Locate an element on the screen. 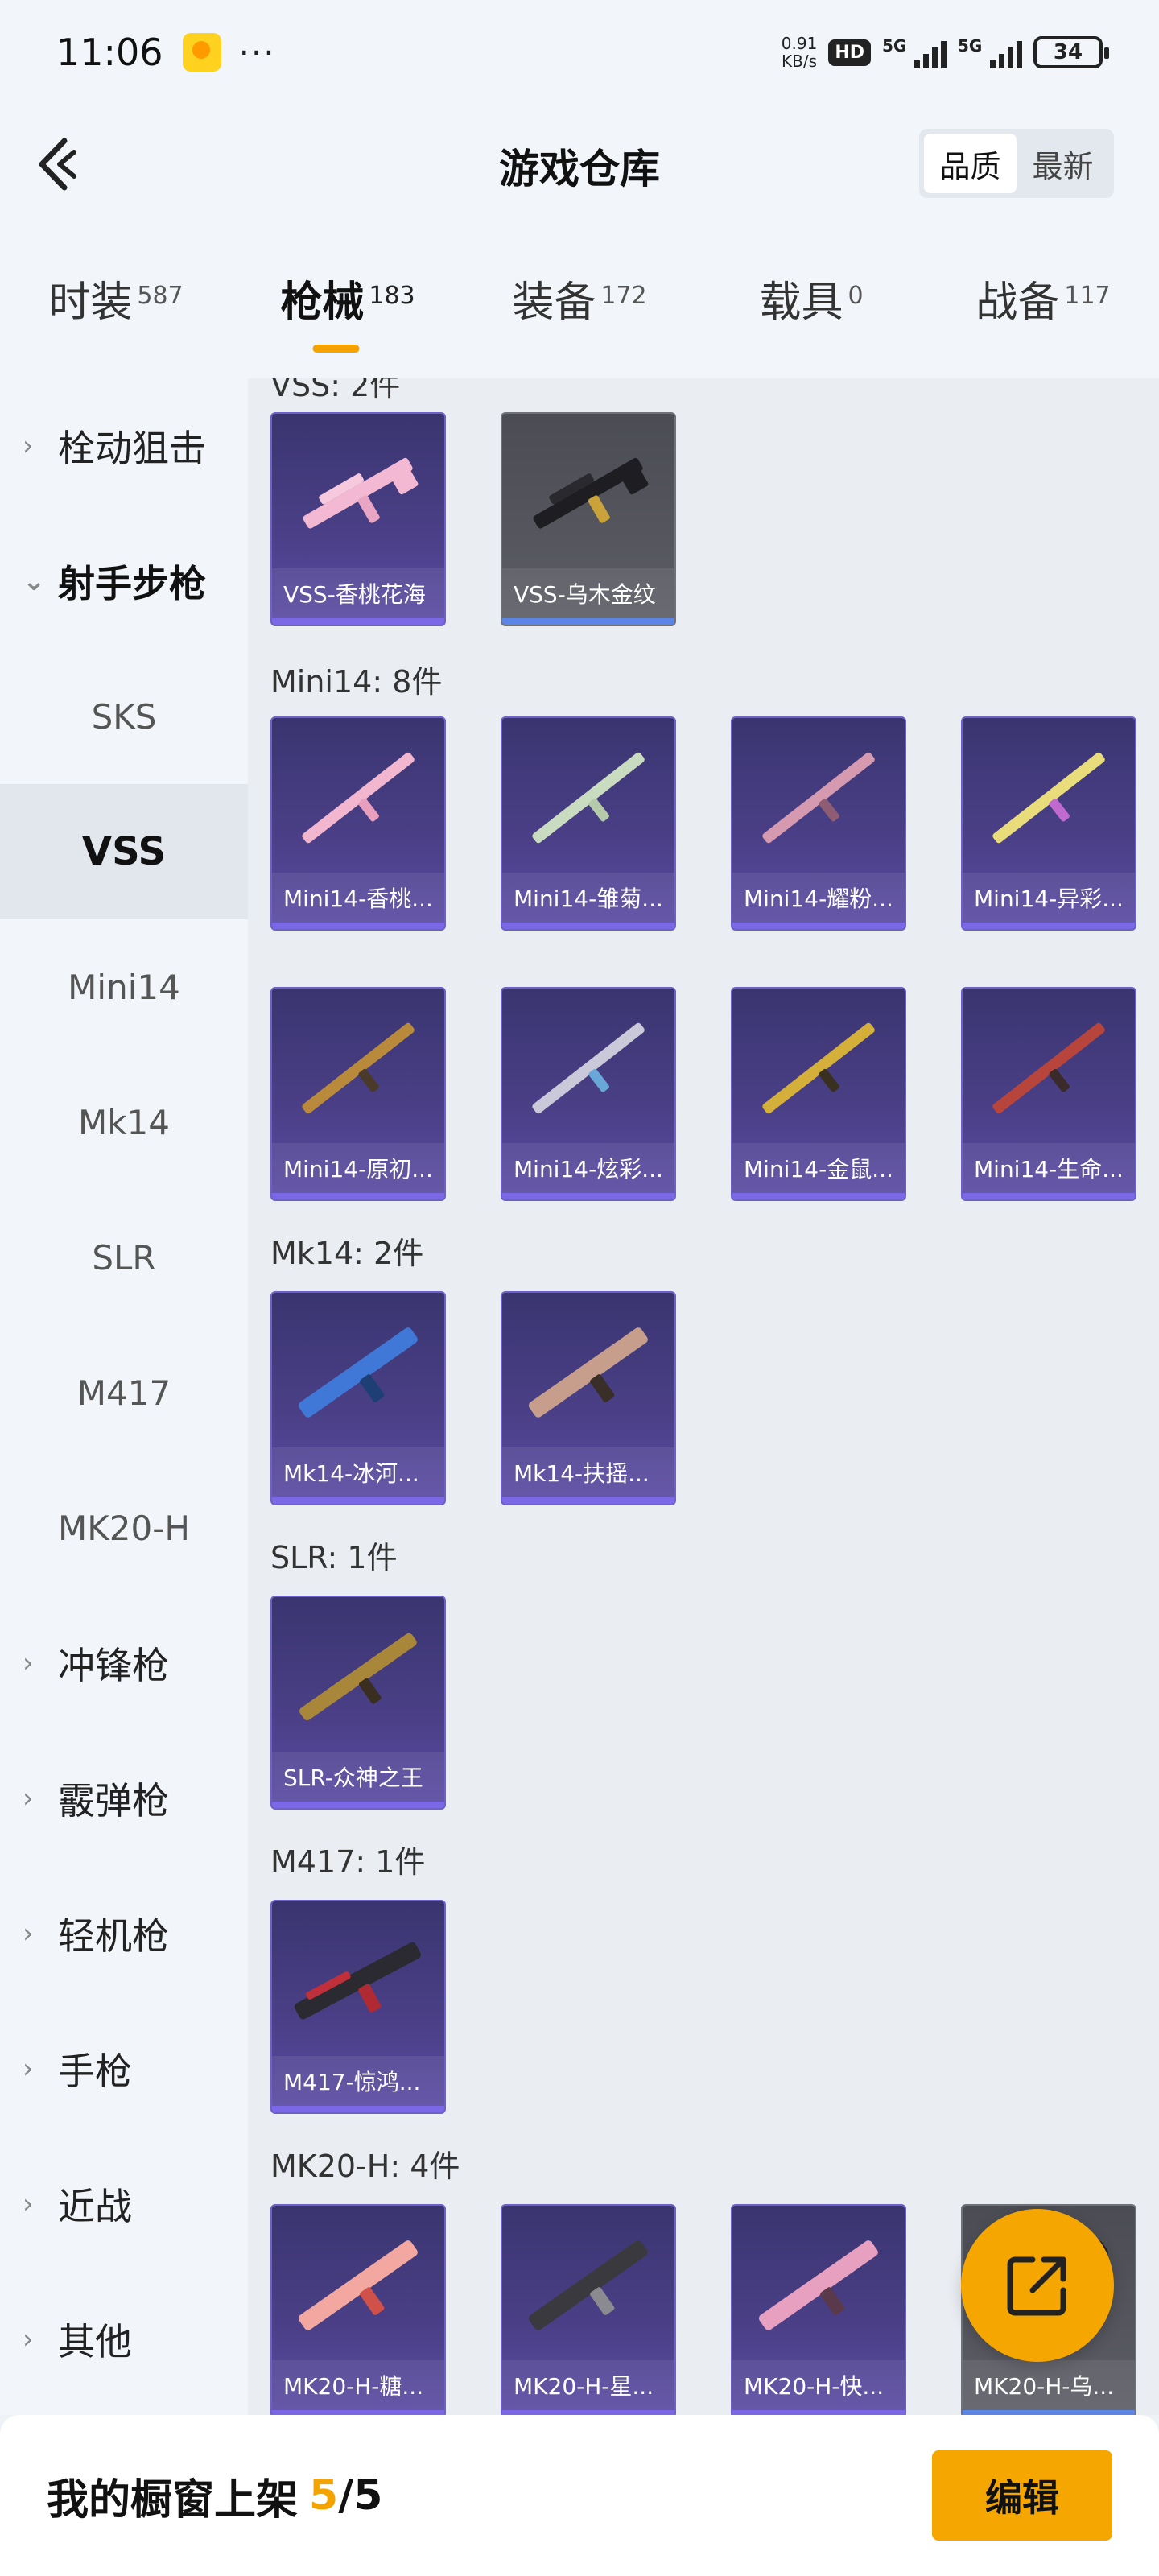 This screenshot has width=1159, height=2576. tab-vehicles: 载具 0 is located at coordinates (811, 301).